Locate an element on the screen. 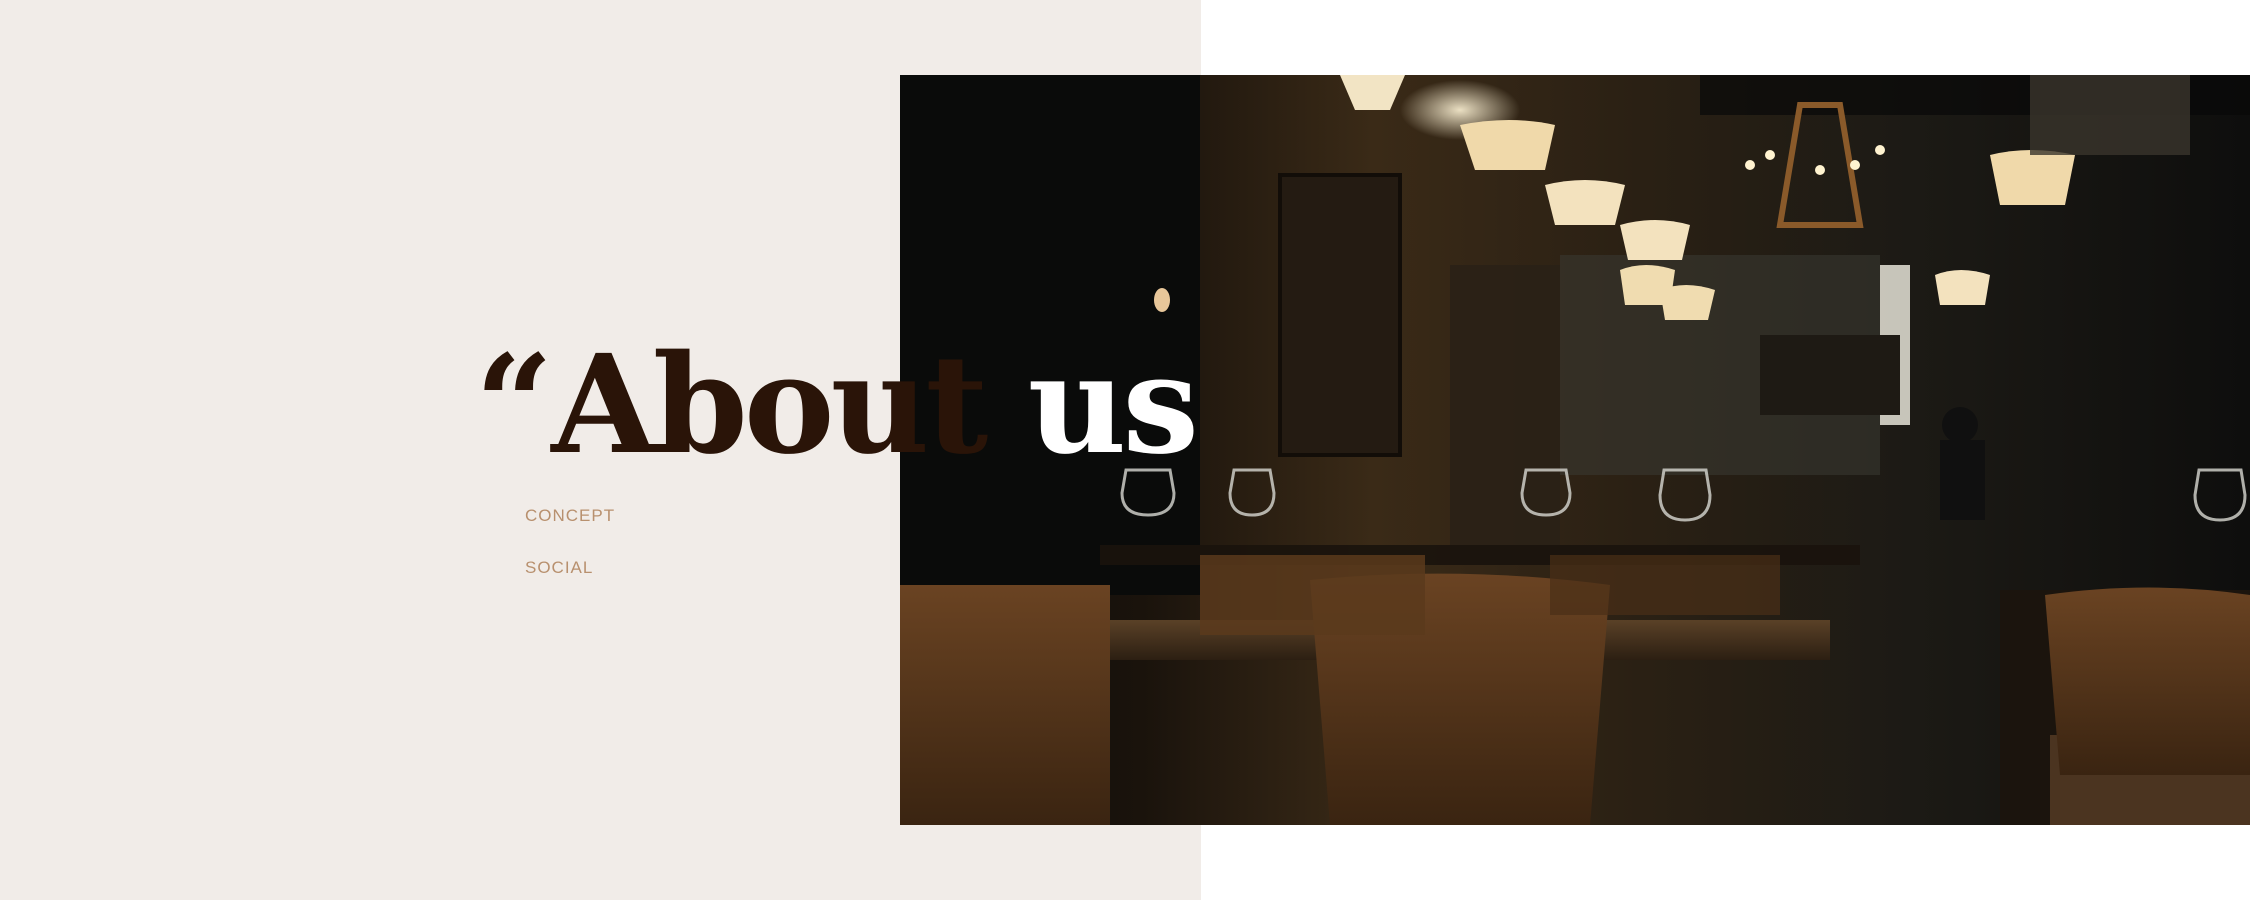 The height and width of the screenshot is (900, 2250). page-title: “About us is located at coordinates (837, 405).